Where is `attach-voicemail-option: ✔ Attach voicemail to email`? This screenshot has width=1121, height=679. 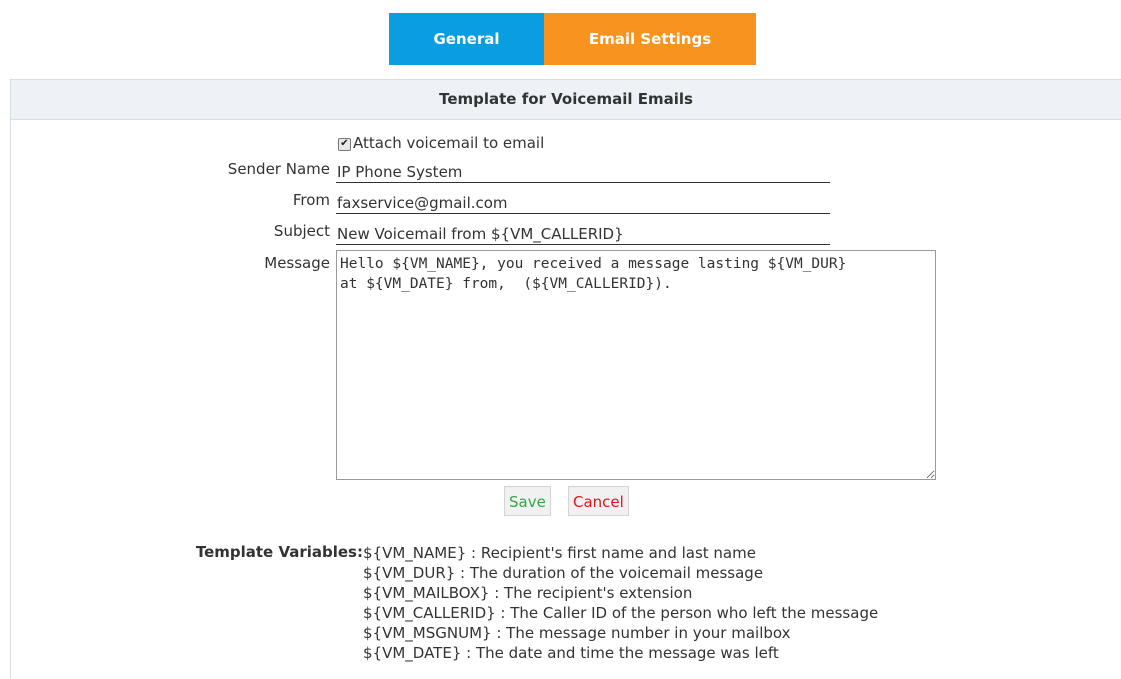 attach-voicemail-option: ✔ Attach voicemail to email is located at coordinates (441, 143).